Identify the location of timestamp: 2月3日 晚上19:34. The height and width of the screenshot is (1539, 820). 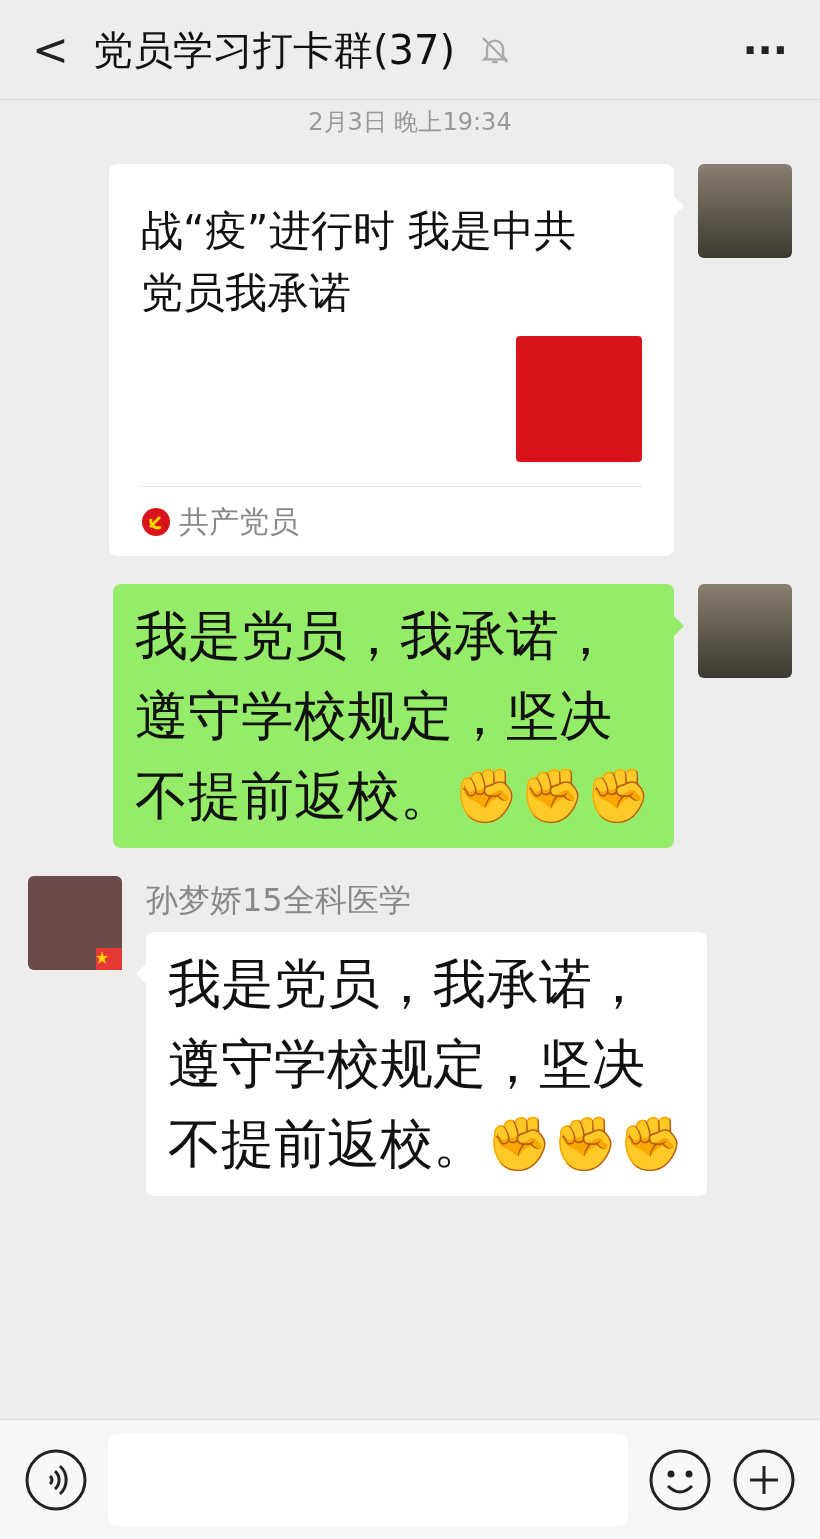
(410, 122).